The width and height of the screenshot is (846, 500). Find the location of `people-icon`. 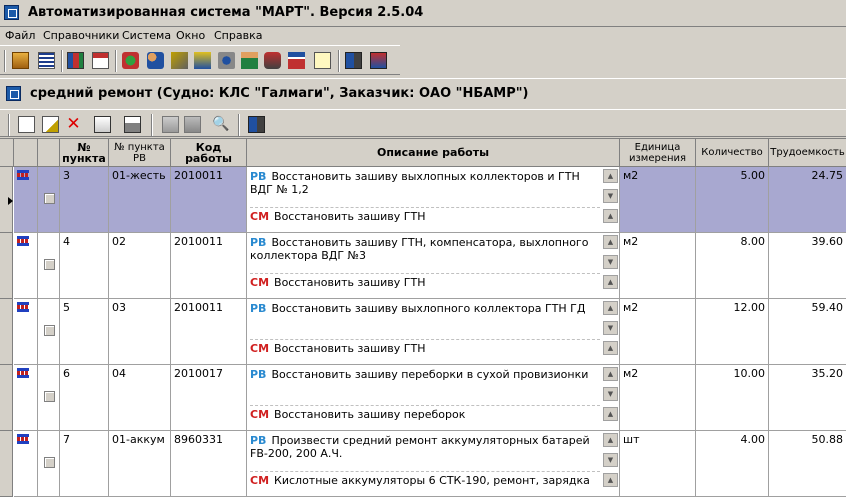

people-icon is located at coordinates (155, 60).